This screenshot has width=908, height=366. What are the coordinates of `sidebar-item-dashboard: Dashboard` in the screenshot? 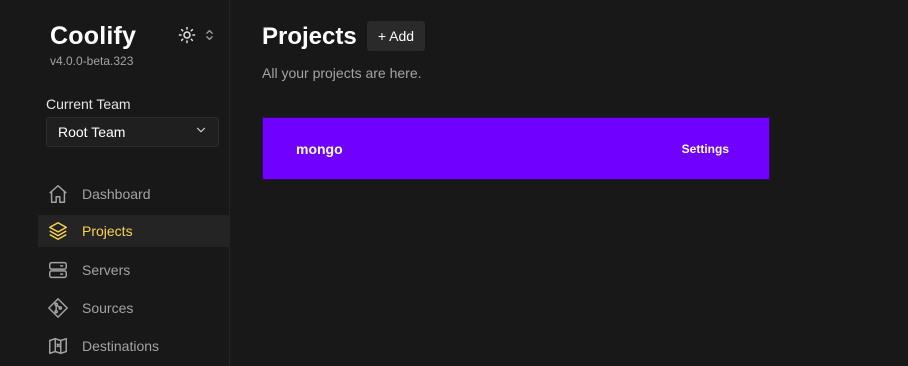 It's located at (133, 194).